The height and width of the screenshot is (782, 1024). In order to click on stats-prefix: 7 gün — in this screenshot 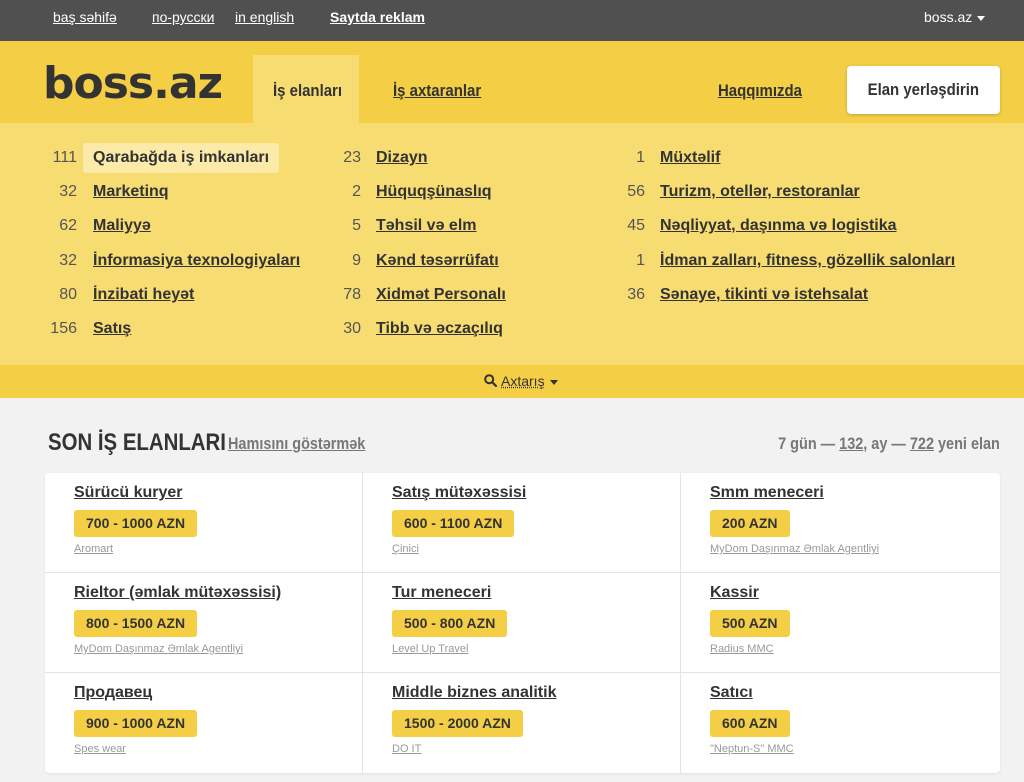, I will do `click(807, 443)`.